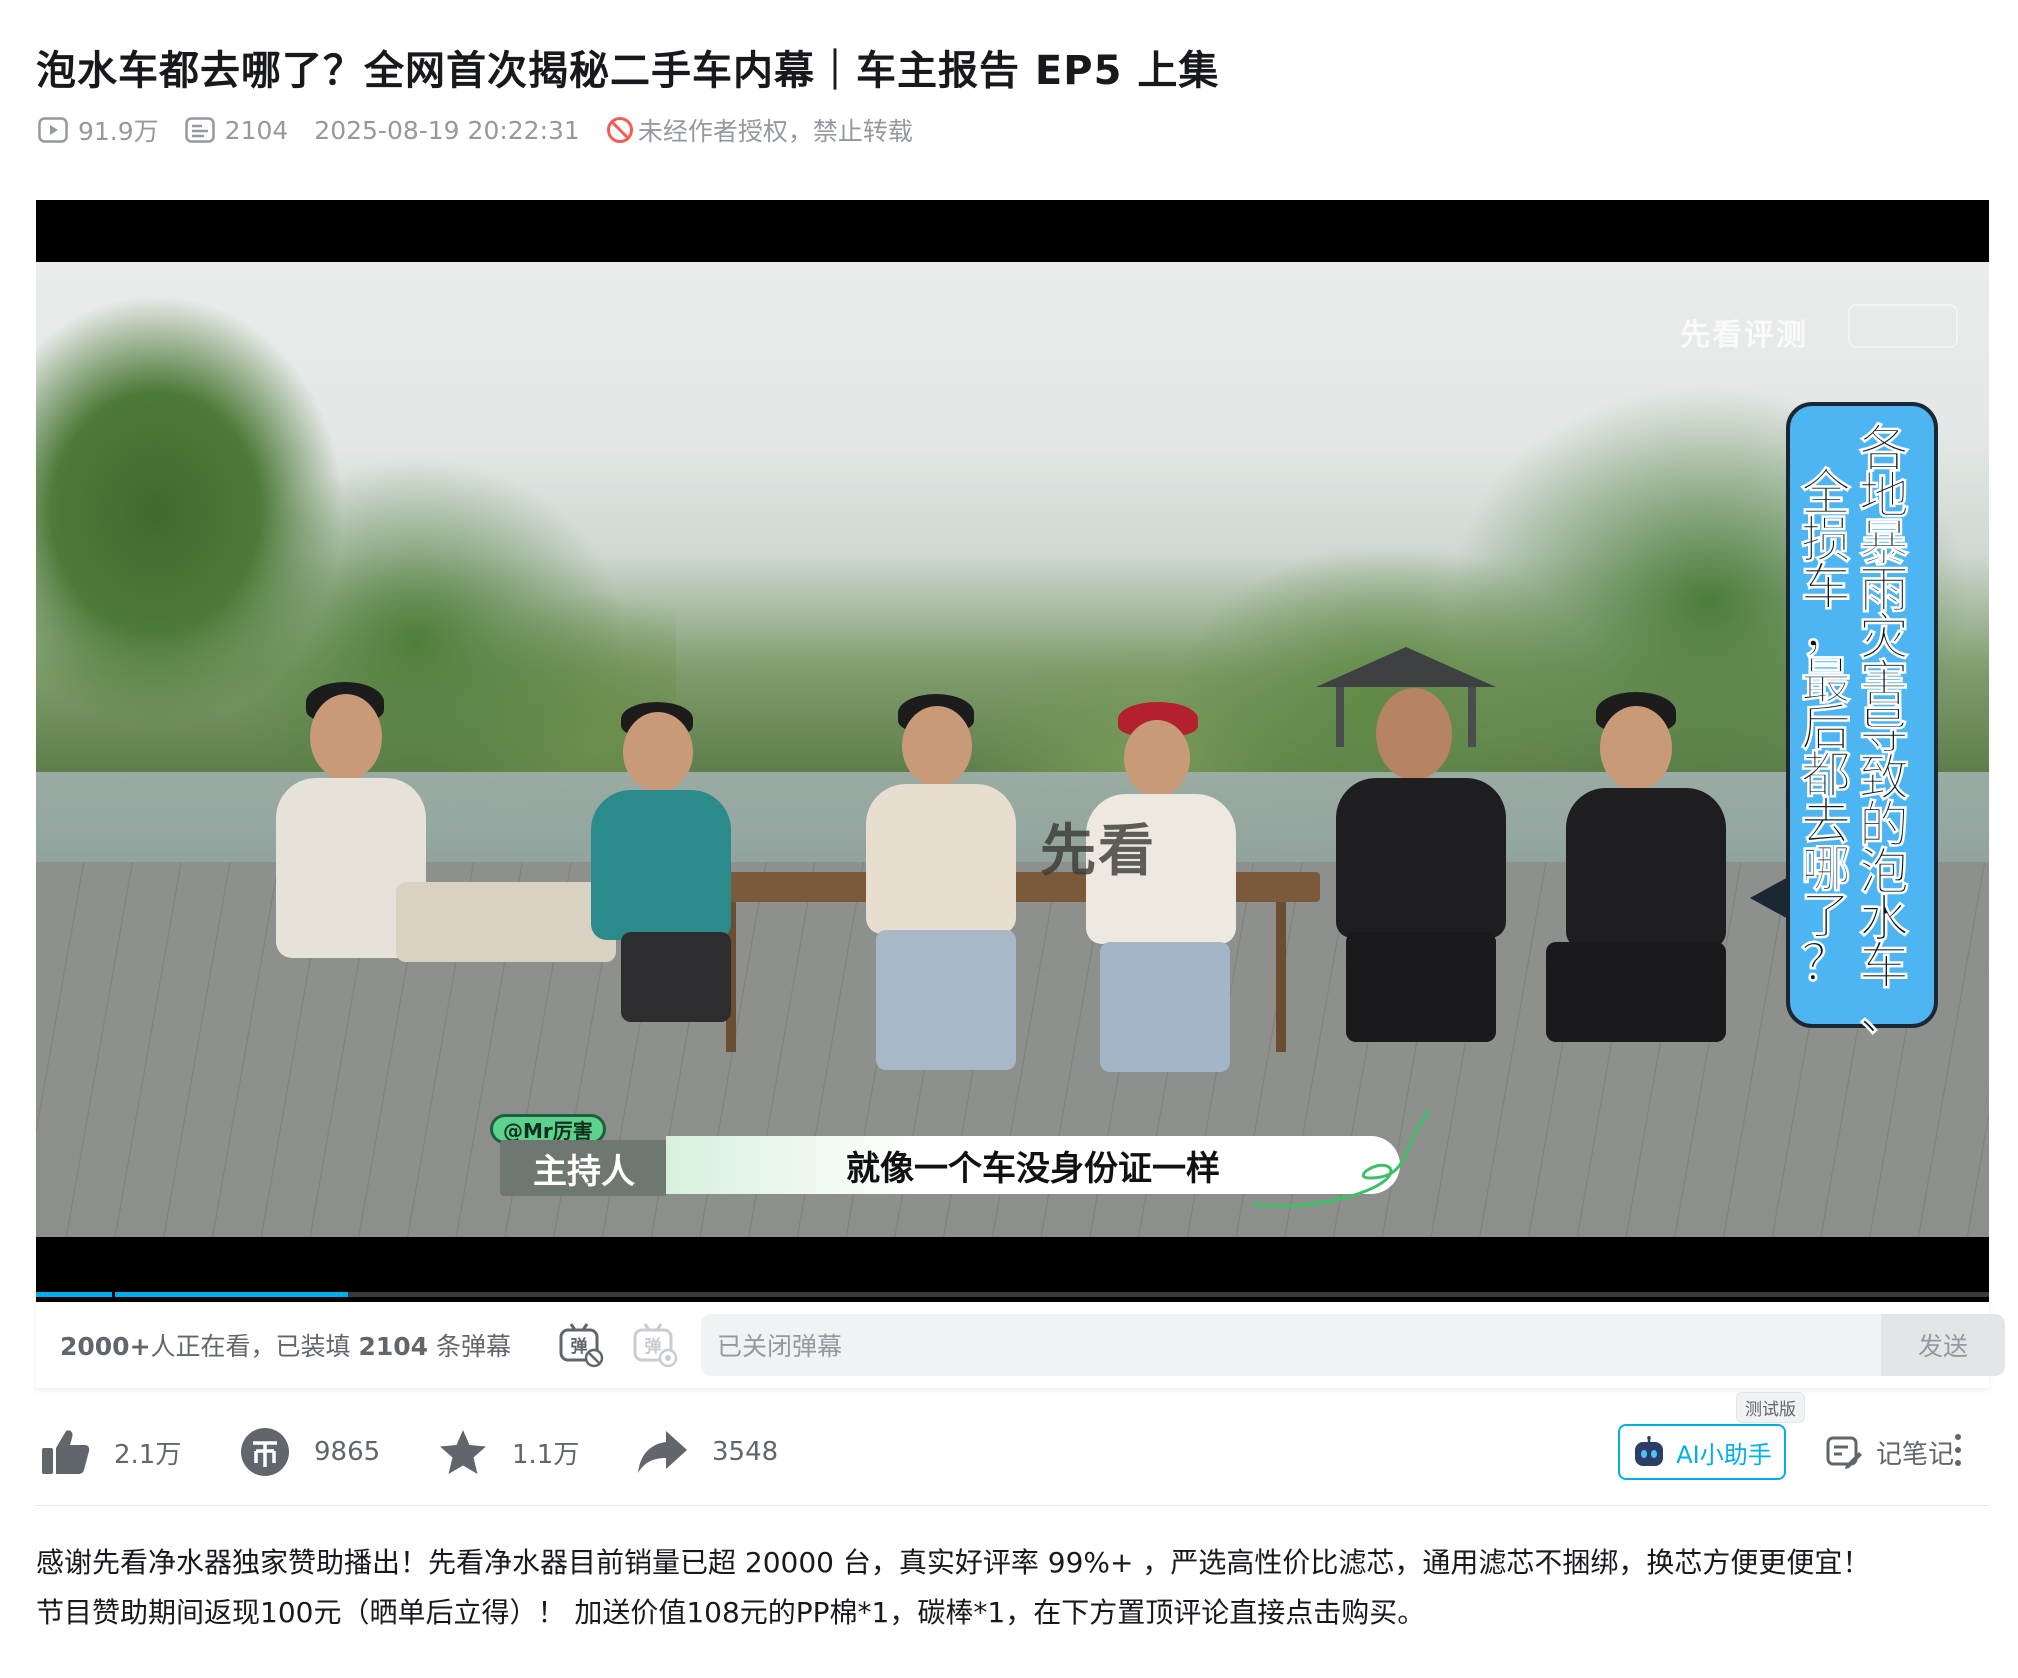 This screenshot has height=1678, width=2018. I want to click on danmaku-input: 已关闭弹幕, so click(1291, 1345).